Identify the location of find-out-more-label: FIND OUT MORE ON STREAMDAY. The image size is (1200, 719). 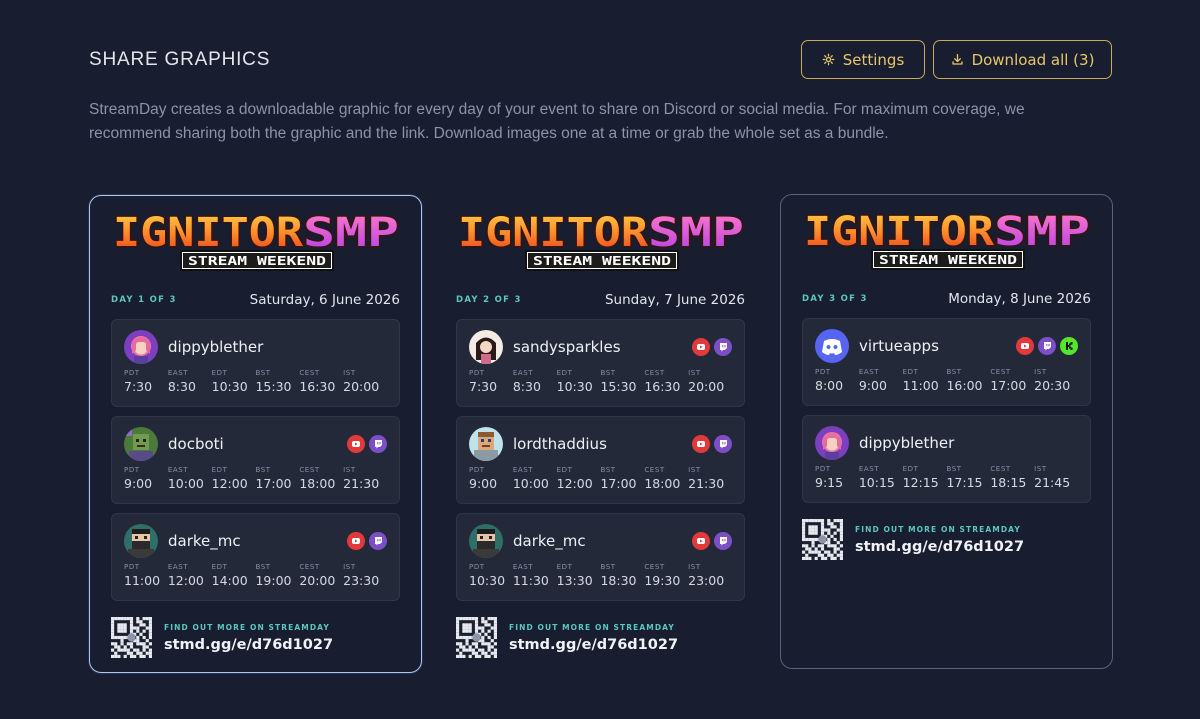
(592, 627).